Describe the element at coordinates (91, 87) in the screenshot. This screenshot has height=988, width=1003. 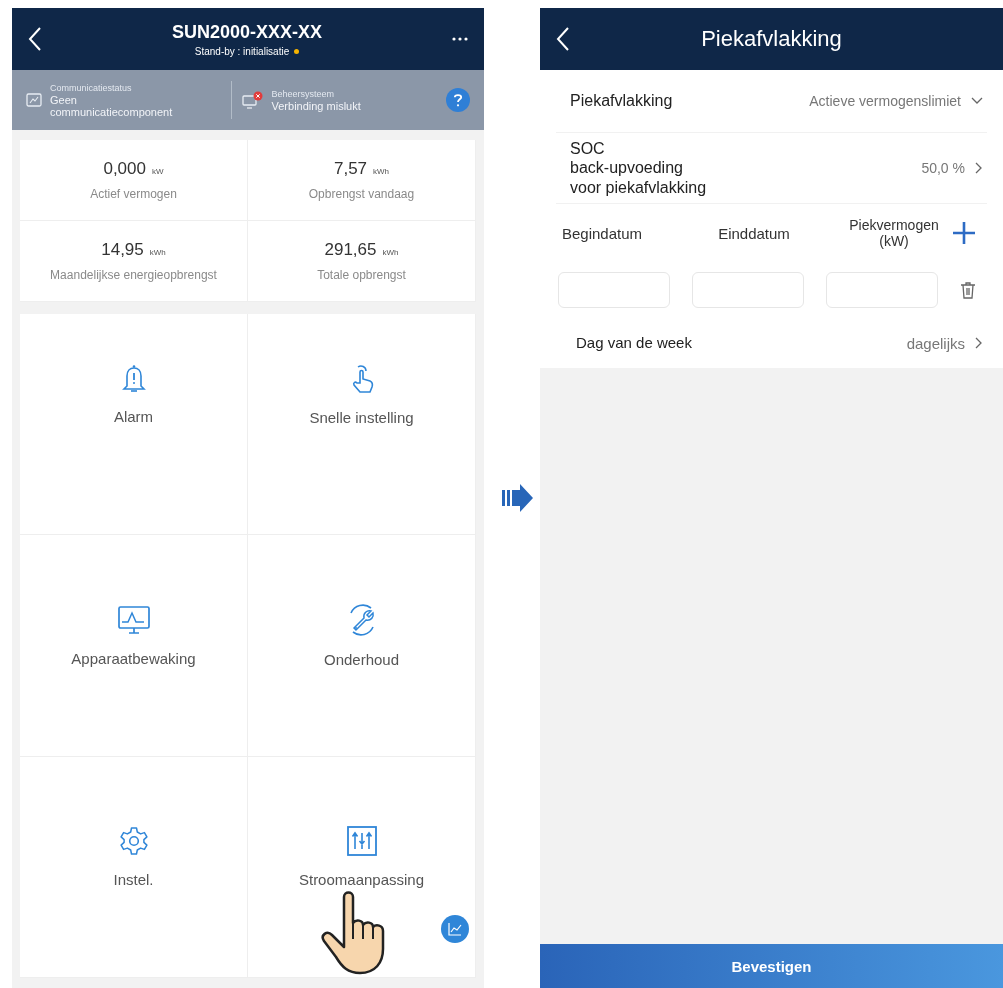
I see `status-caption: Communicatiestatus` at that location.